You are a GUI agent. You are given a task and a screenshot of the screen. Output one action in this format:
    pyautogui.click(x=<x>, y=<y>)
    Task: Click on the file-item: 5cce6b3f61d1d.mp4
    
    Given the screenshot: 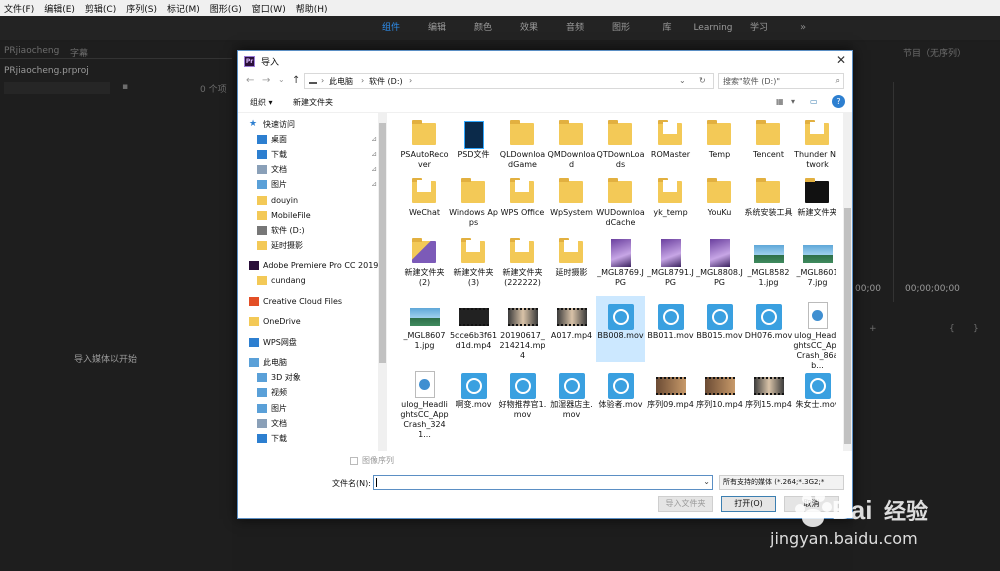 What is the action you would take?
    pyautogui.click(x=473, y=329)
    